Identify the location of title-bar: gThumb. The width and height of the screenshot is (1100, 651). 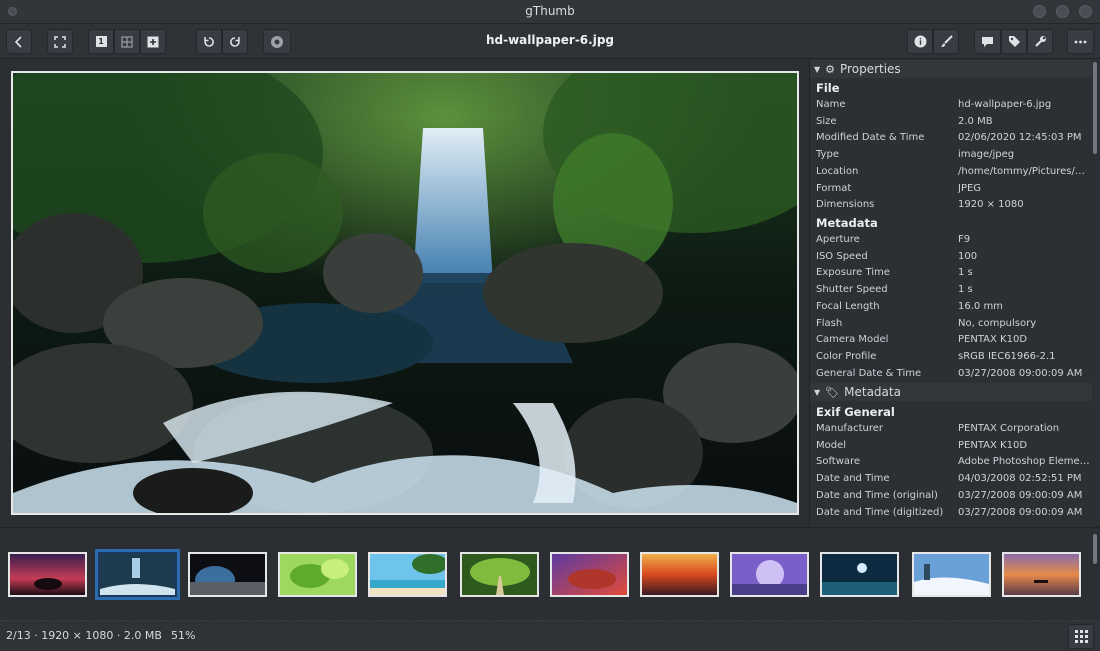
(550, 12).